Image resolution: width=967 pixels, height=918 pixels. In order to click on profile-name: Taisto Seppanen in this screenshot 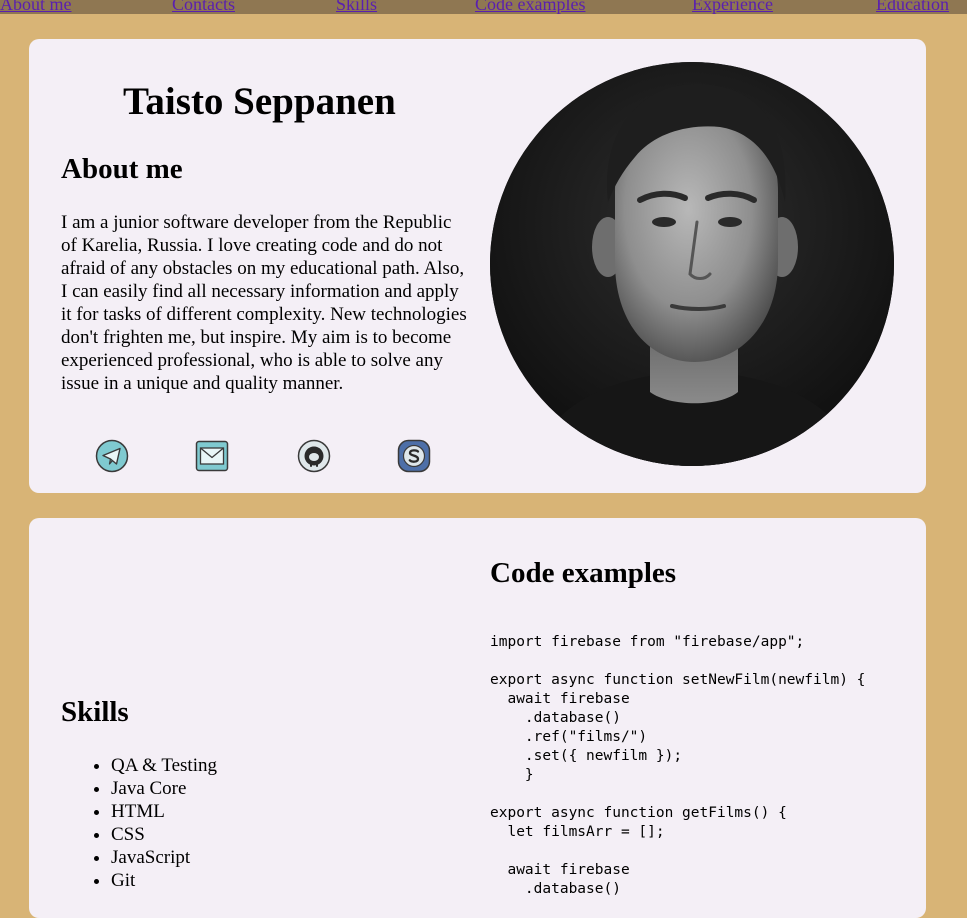, I will do `click(259, 101)`.